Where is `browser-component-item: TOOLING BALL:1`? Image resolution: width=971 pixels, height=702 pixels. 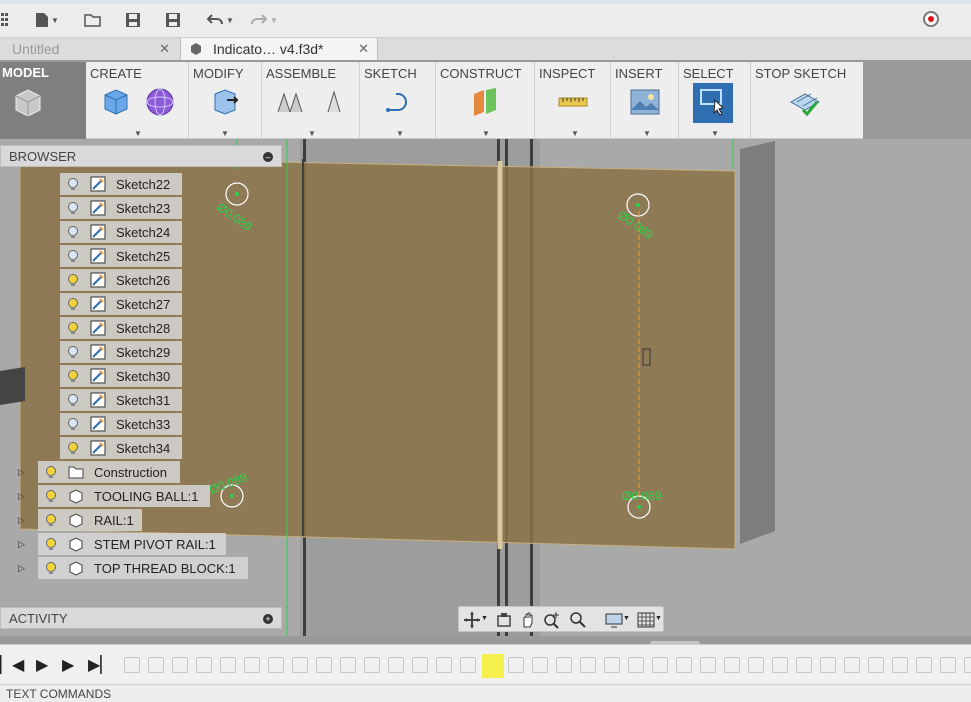
browser-component-item: TOOLING BALL:1 is located at coordinates (124, 496).